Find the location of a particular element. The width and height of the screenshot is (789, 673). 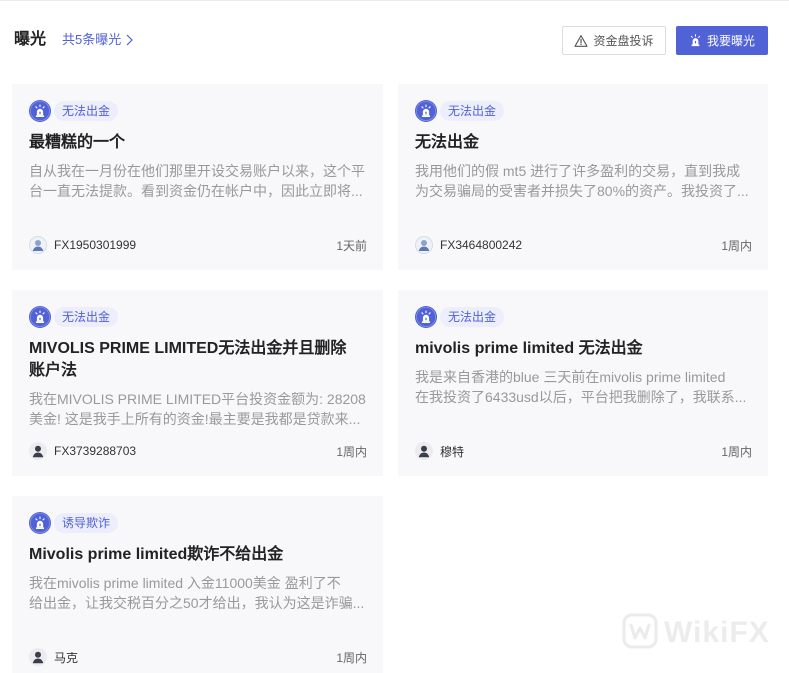

exposure-count-link: 共5条曝光 is located at coordinates (98, 40).